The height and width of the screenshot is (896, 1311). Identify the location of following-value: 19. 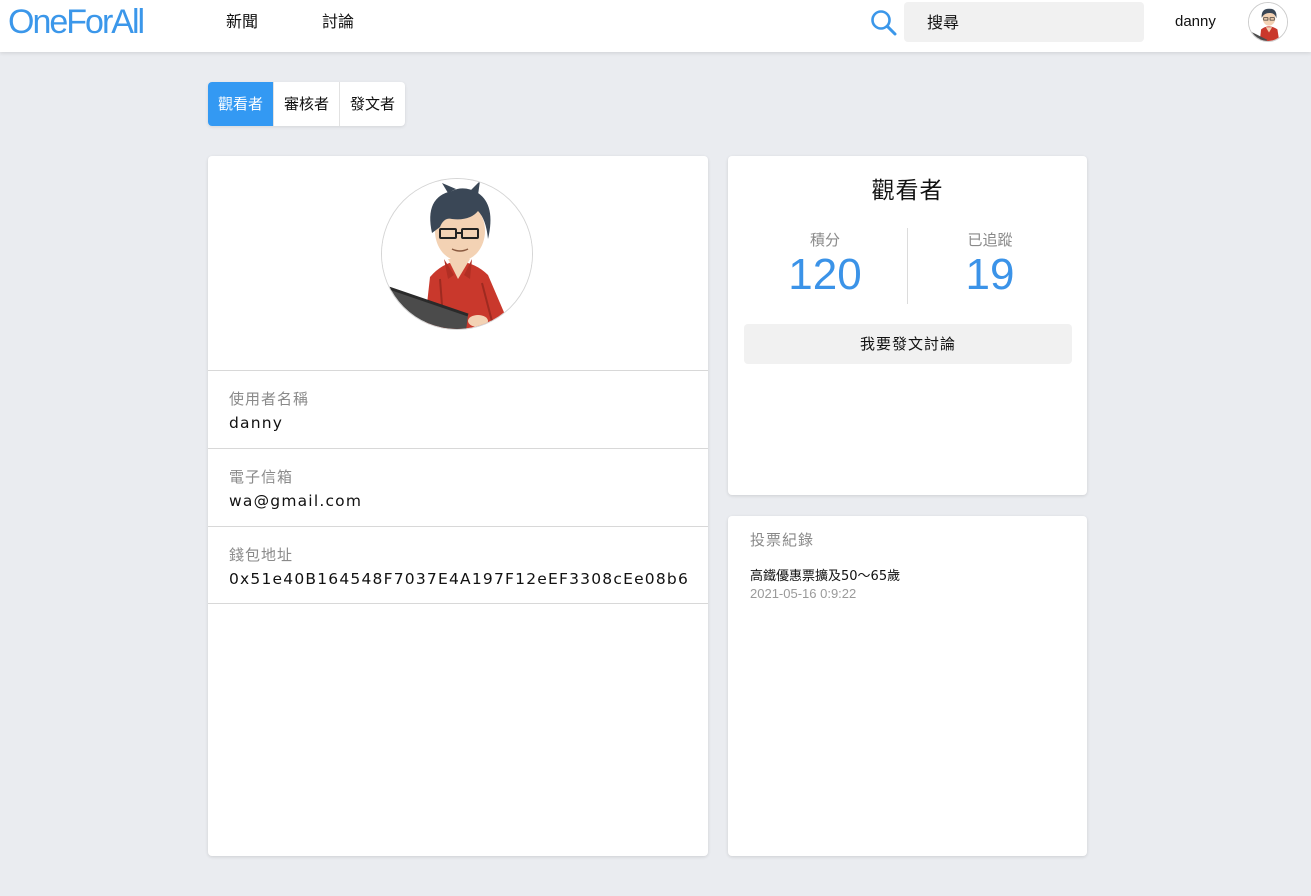
(990, 274).